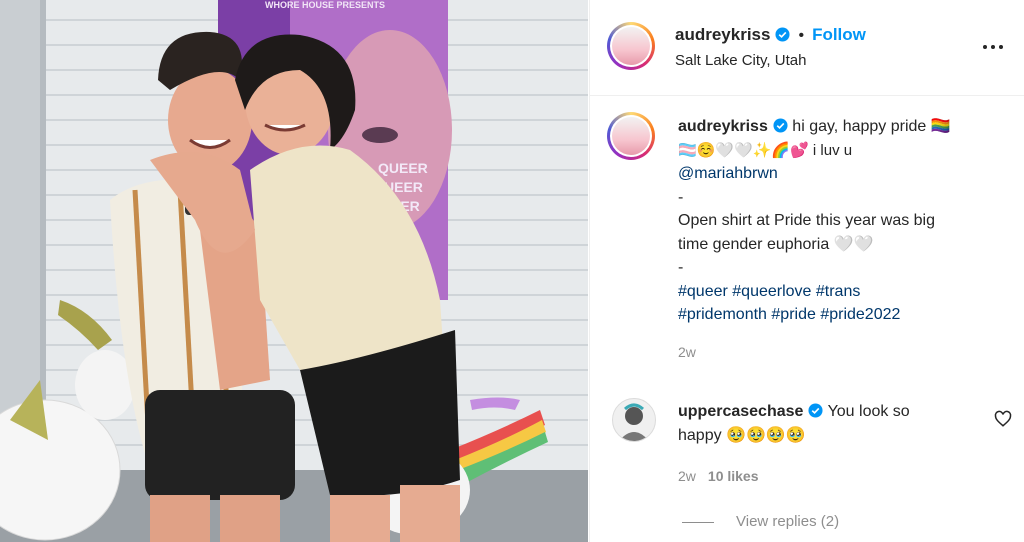  What do you see at coordinates (776, 244) in the screenshot?
I see `caption-text-2: time gender euphoria 🤍🤍` at bounding box center [776, 244].